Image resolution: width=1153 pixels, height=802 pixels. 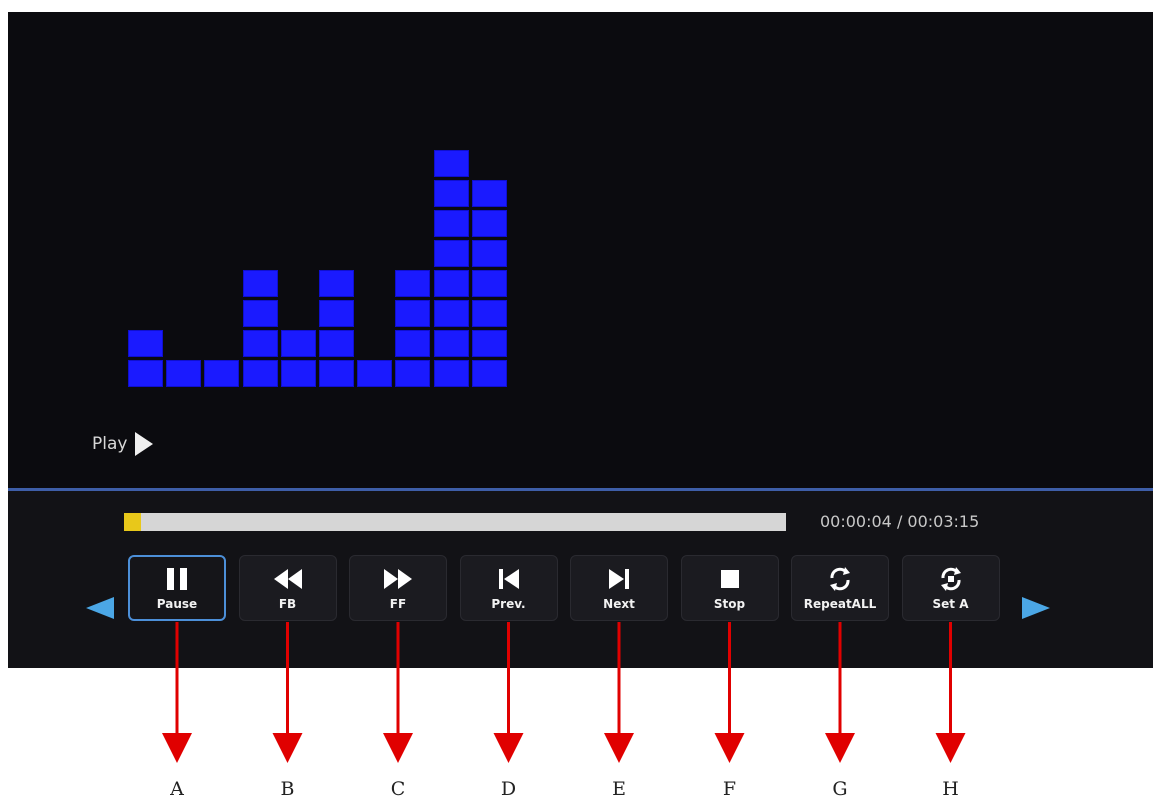 I want to click on callout-letter: E, so click(x=619, y=789).